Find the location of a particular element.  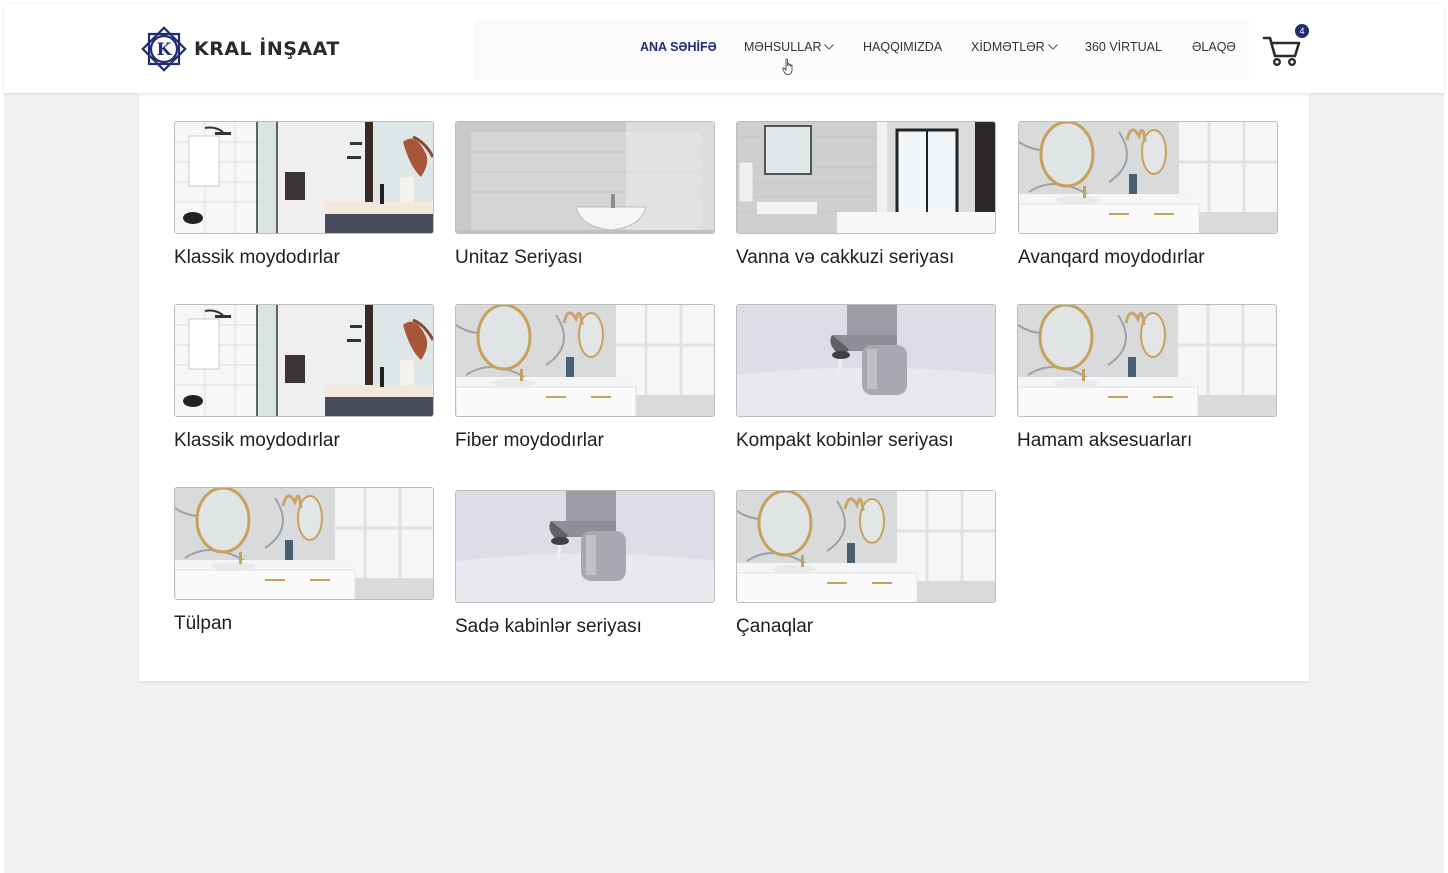

nav-item-360-virtual: 360 VİRTUAL is located at coordinates (1123, 47).